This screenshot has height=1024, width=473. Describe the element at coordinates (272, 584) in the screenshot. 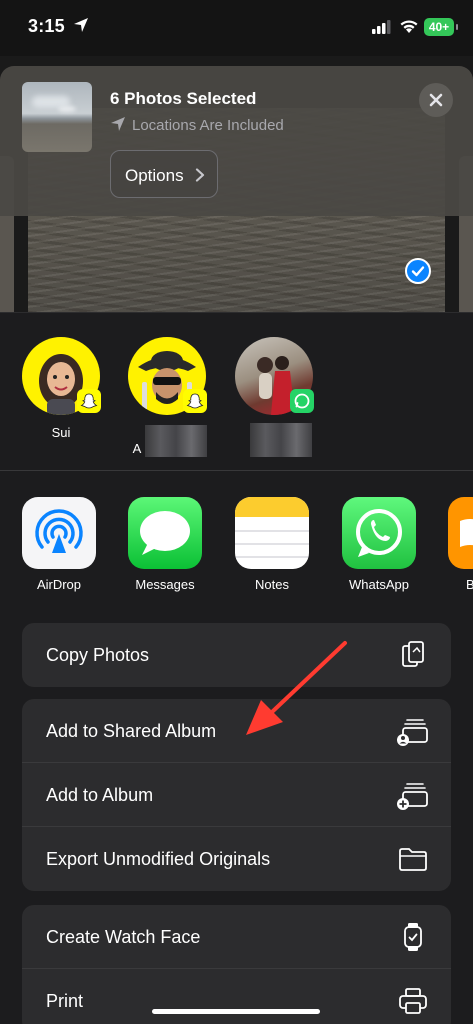

I see `app-label: Notes` at that location.